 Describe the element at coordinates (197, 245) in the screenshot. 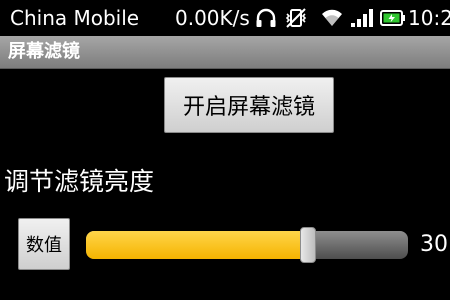

I see `slider-fill` at that location.